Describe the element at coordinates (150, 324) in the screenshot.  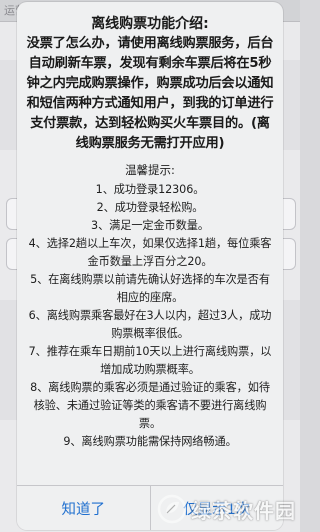
I see `tip-item: 6、离线购票乘客最好在3人以内，超过3人，成功购票概率很低。` at that location.